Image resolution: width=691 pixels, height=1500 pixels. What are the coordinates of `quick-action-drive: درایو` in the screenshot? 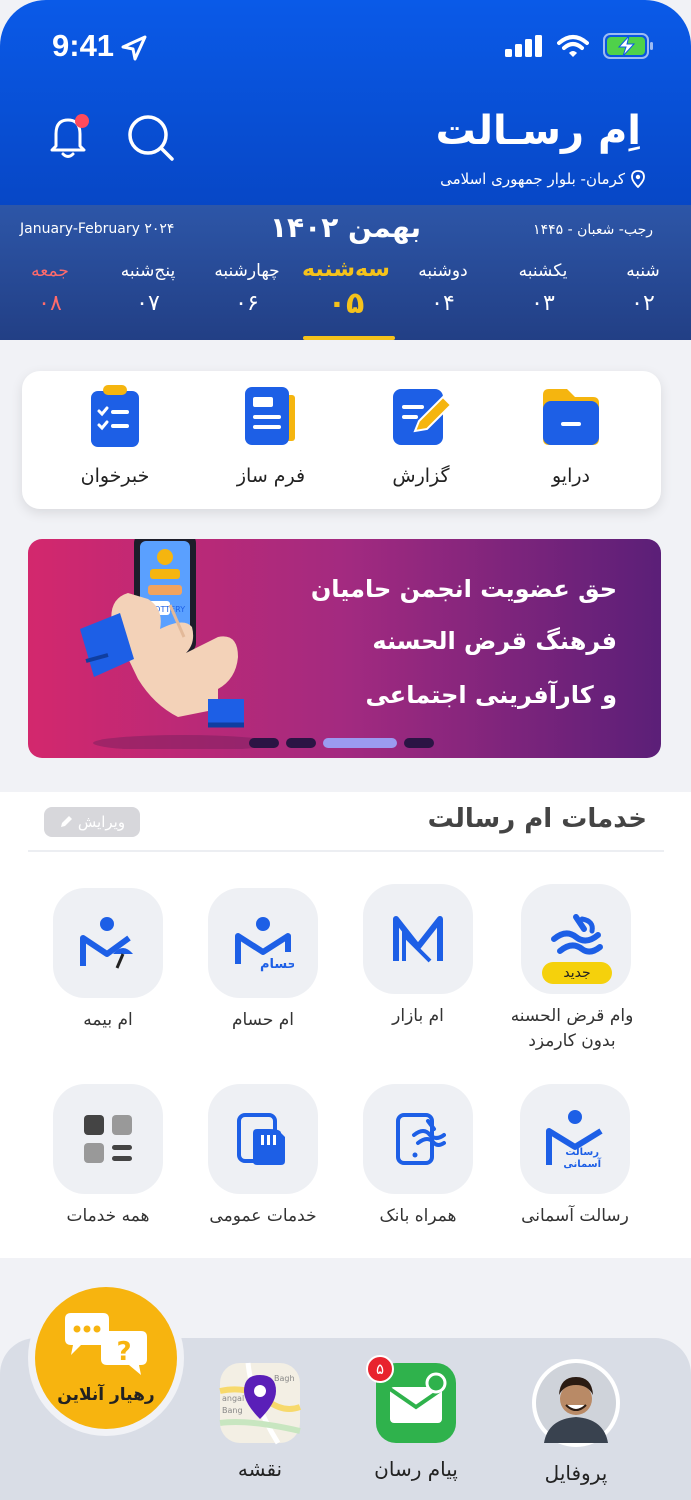 It's located at (571, 436).